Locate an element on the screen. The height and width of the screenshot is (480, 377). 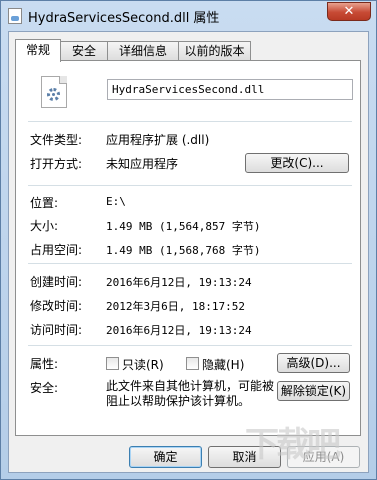
title-bar: HydraServicesSecond.dll 属性 ✕ is located at coordinates (188, 16).